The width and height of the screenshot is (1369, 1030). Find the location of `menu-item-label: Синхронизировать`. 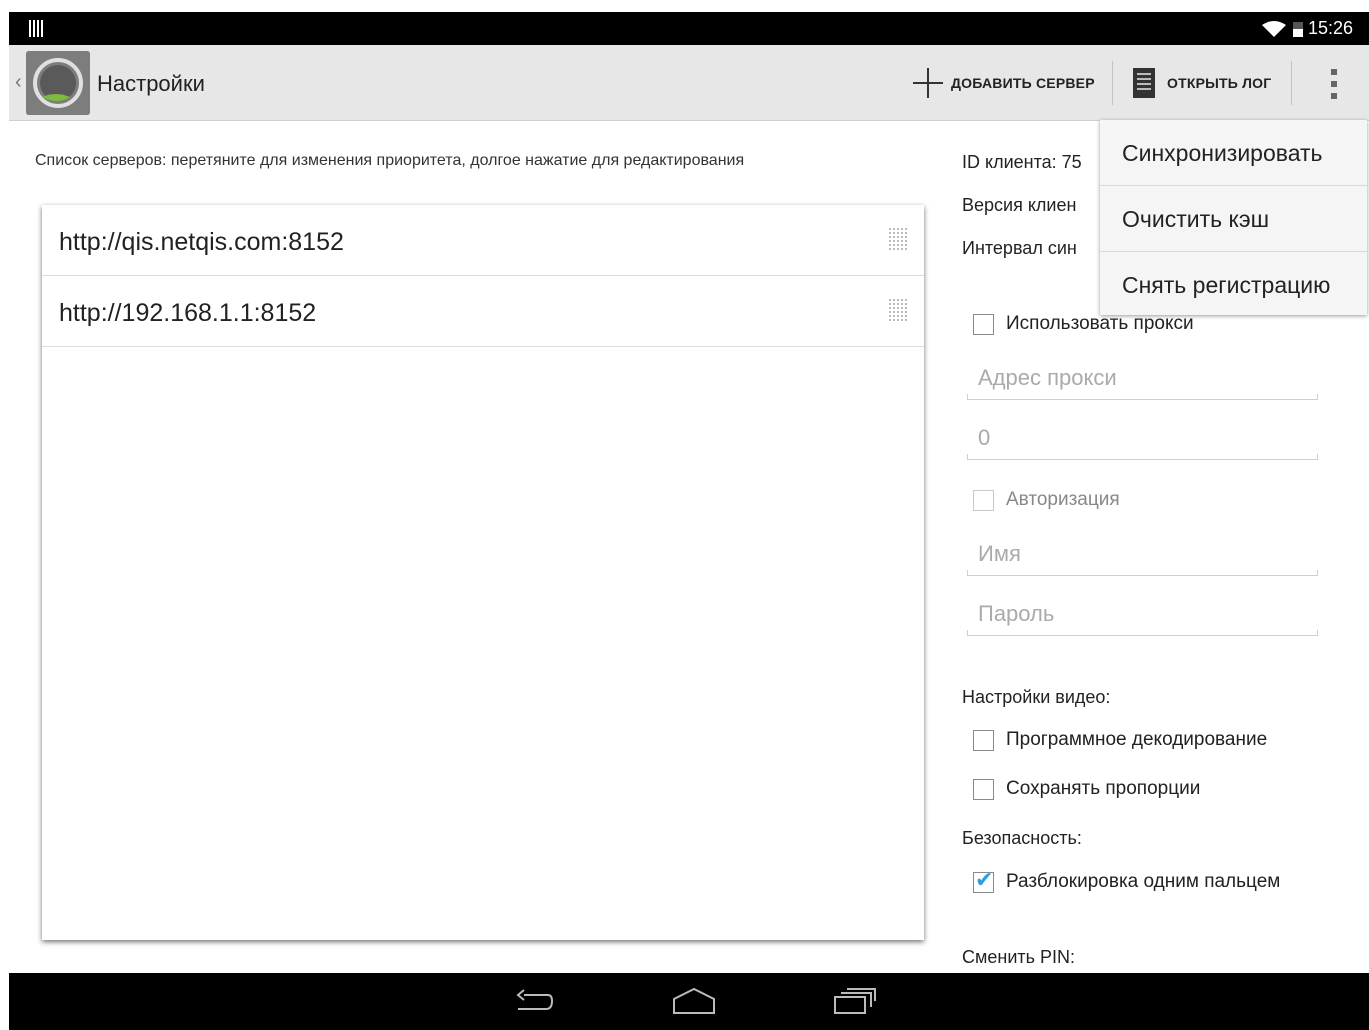

menu-item-label: Синхронизировать is located at coordinates (1222, 153).